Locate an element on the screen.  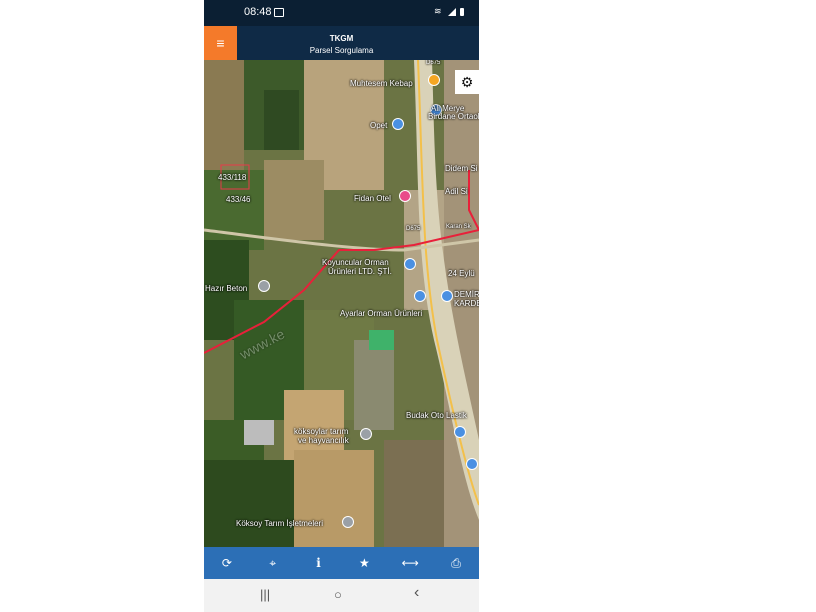
map-label: Didem Si is located at coordinates (461, 168).